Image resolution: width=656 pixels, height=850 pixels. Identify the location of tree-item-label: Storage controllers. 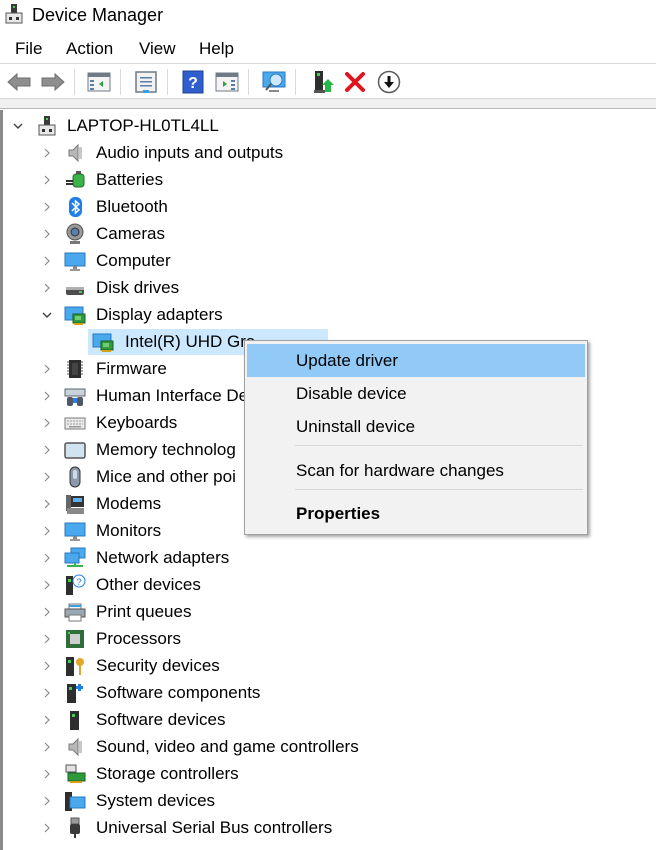
(167, 773).